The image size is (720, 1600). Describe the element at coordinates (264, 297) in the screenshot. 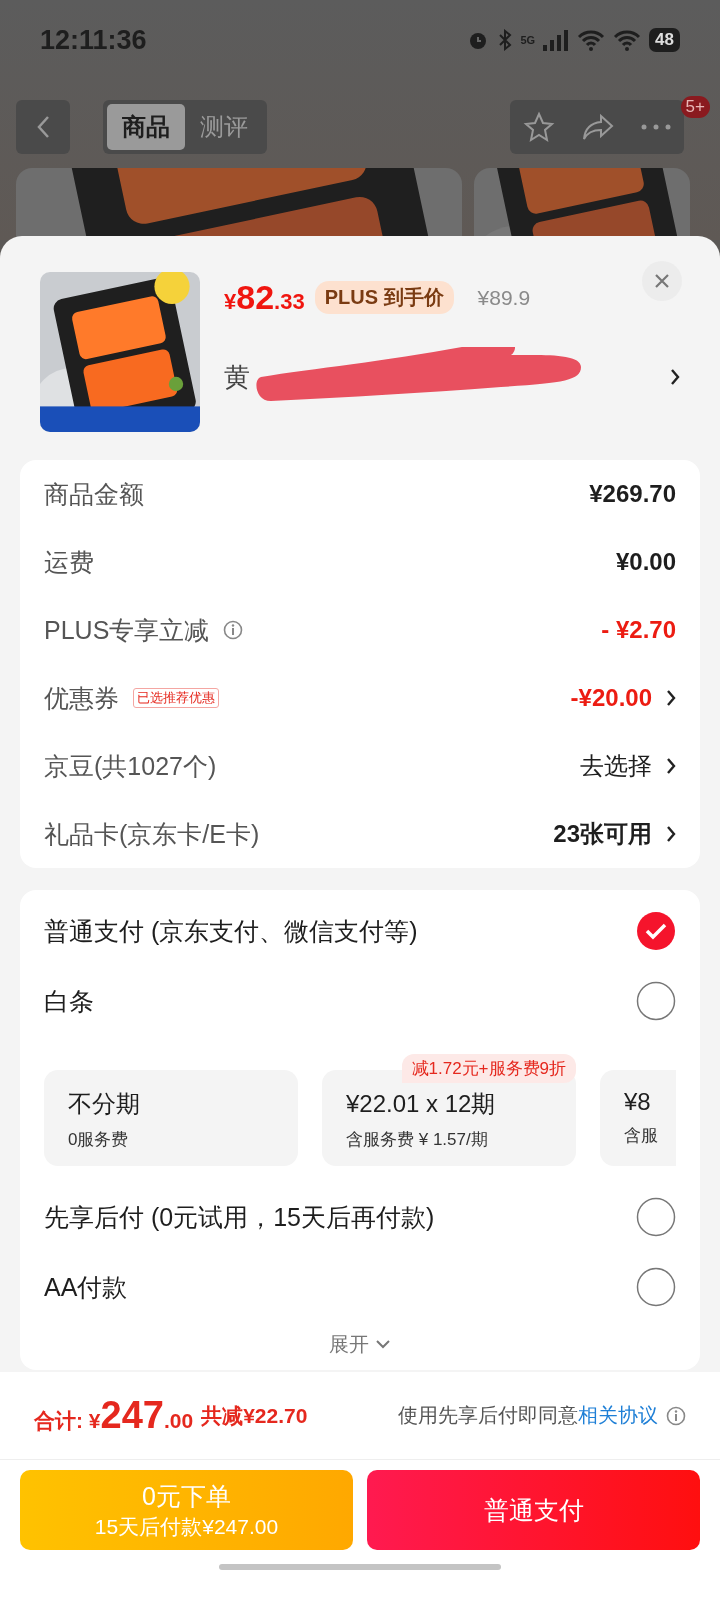

I see `price: ¥82.33` at that location.